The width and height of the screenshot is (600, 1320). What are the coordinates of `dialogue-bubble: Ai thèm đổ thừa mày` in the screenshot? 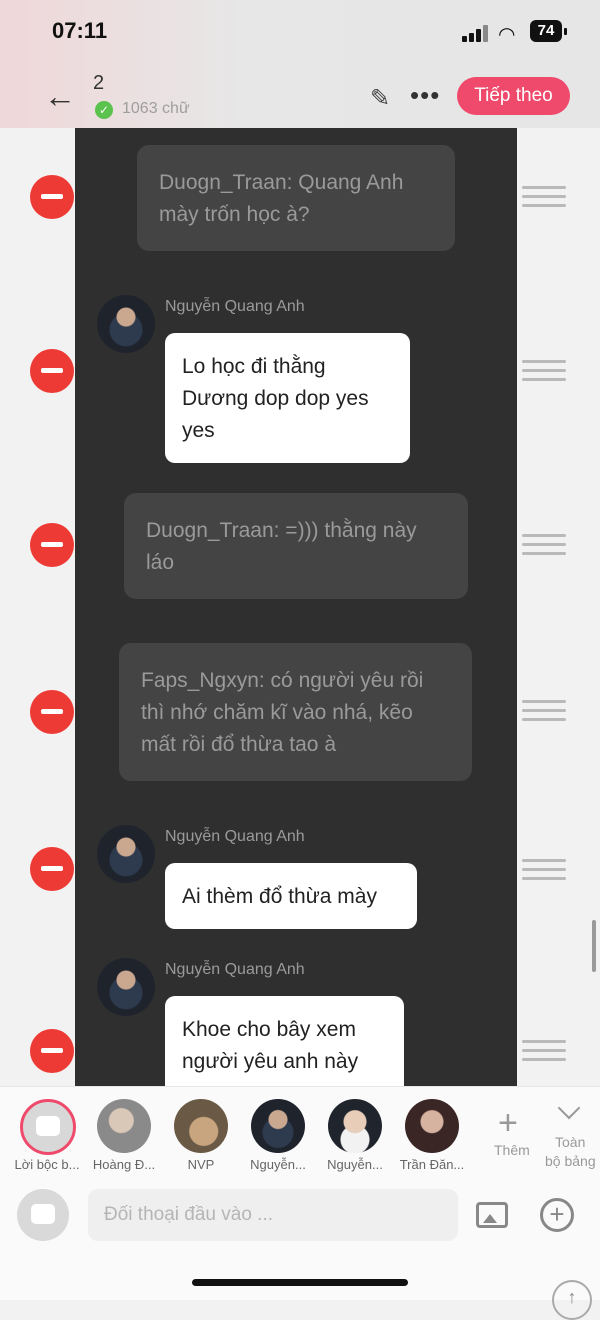 It's located at (291, 896).